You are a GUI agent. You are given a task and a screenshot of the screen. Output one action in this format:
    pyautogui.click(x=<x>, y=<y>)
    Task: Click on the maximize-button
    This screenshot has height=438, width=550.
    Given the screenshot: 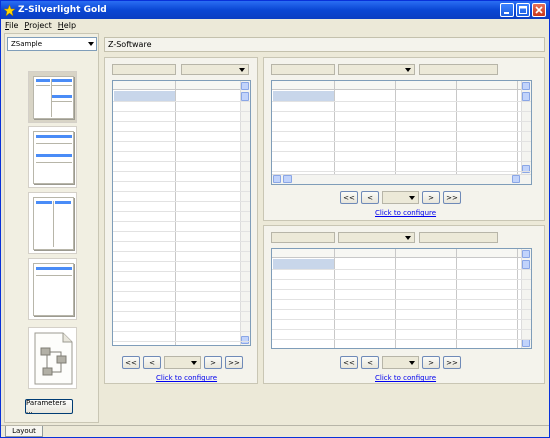 What is the action you would take?
    pyautogui.click(x=523, y=10)
    